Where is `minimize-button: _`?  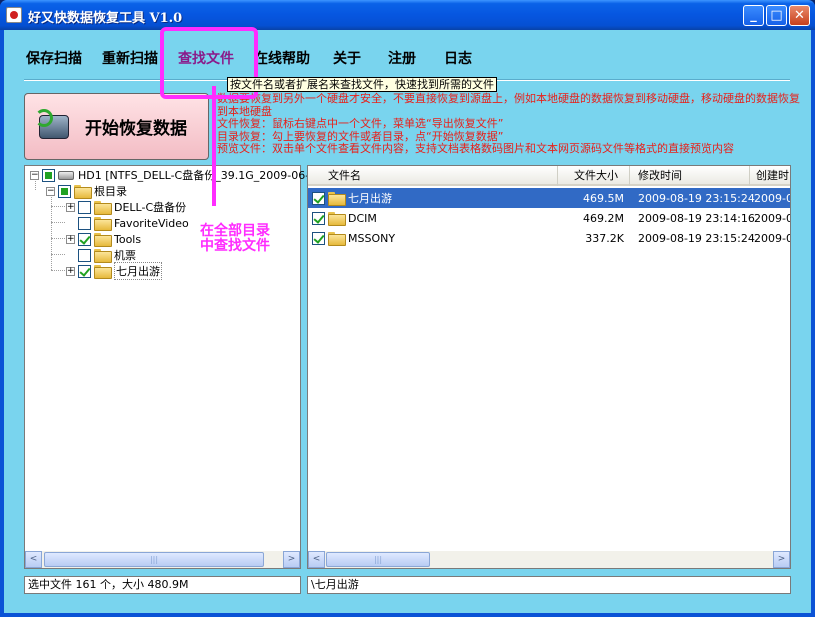 minimize-button: _ is located at coordinates (753, 15).